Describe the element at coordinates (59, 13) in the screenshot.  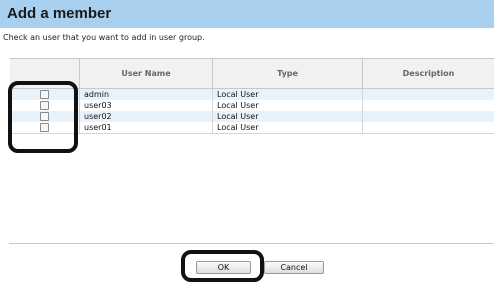
I see `dialog-title: Add a member` at that location.